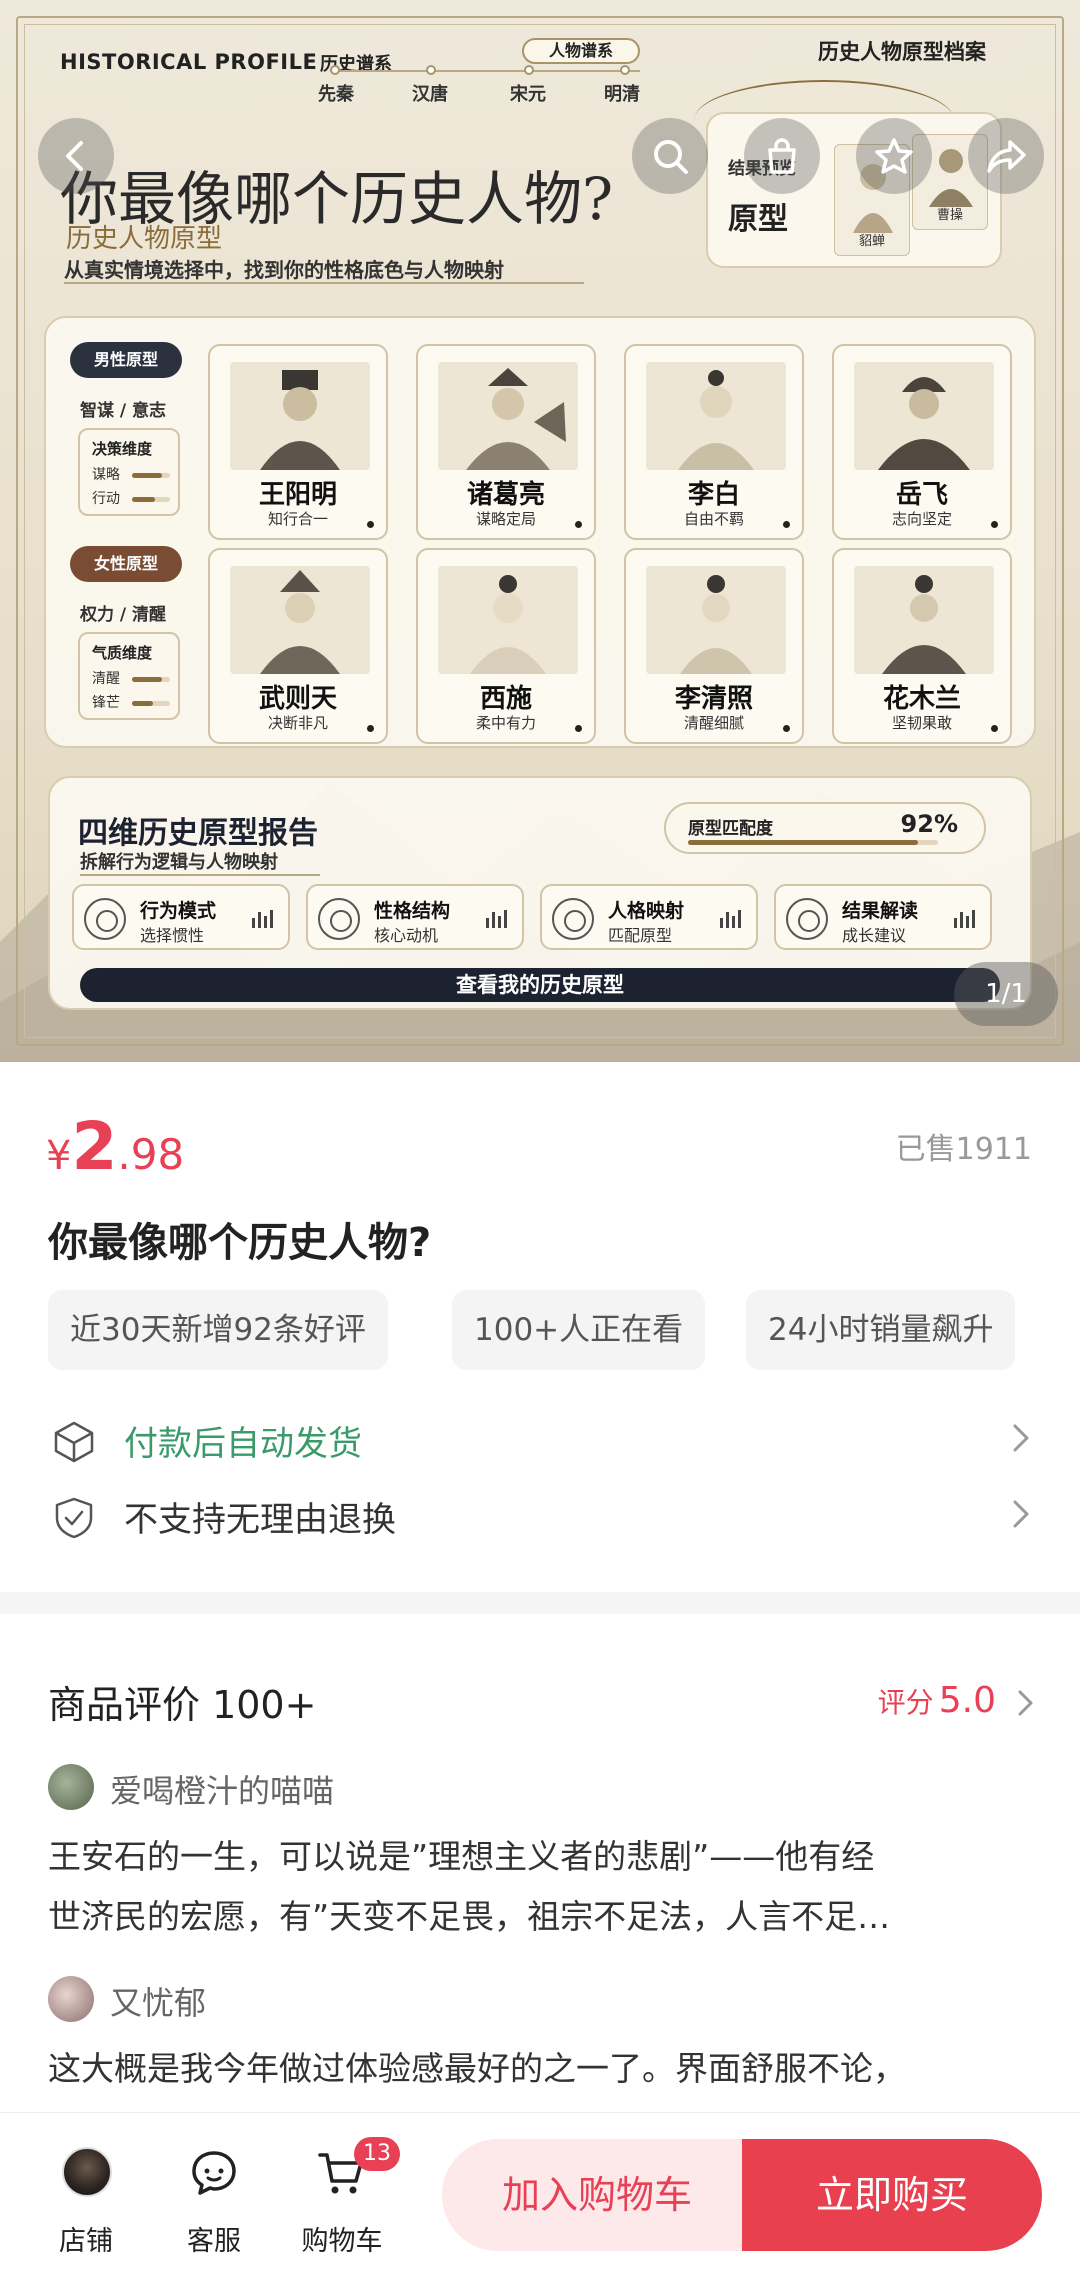 This screenshot has height=2276, width=1080. Describe the element at coordinates (579, 1330) in the screenshot. I see `product-tag: 100+人正在看` at that location.